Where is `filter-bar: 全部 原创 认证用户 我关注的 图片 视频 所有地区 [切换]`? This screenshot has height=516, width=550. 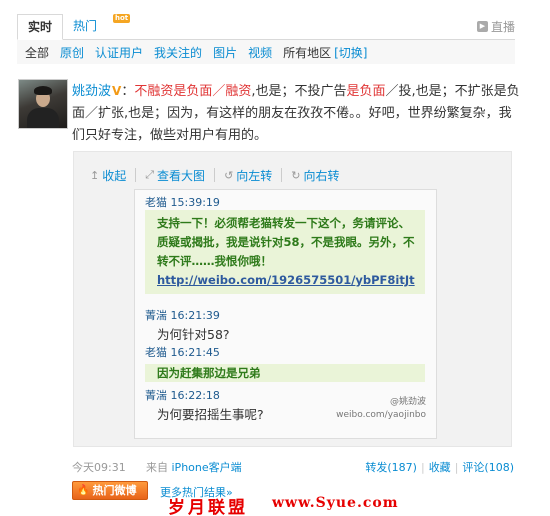
filter-bar: 全部 原创 认证用户 我关注的 图片 视频 所有地区 [切换] is located at coordinates (266, 52).